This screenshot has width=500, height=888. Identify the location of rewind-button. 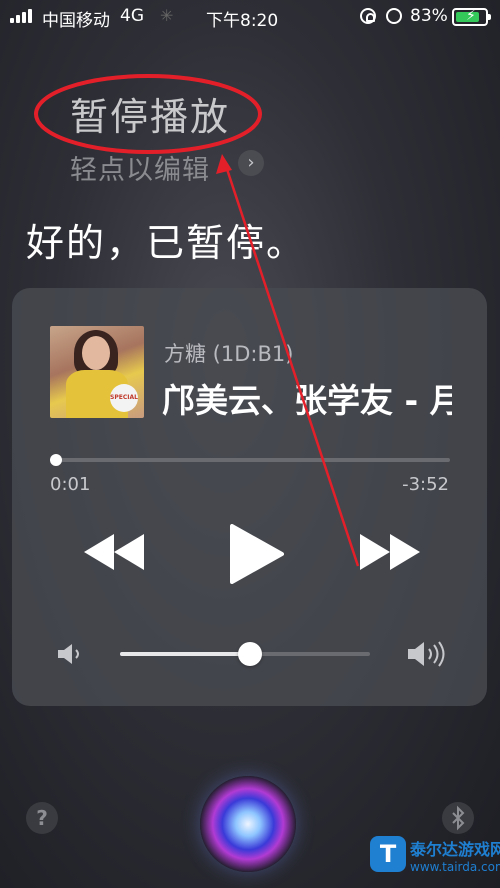
(114, 552).